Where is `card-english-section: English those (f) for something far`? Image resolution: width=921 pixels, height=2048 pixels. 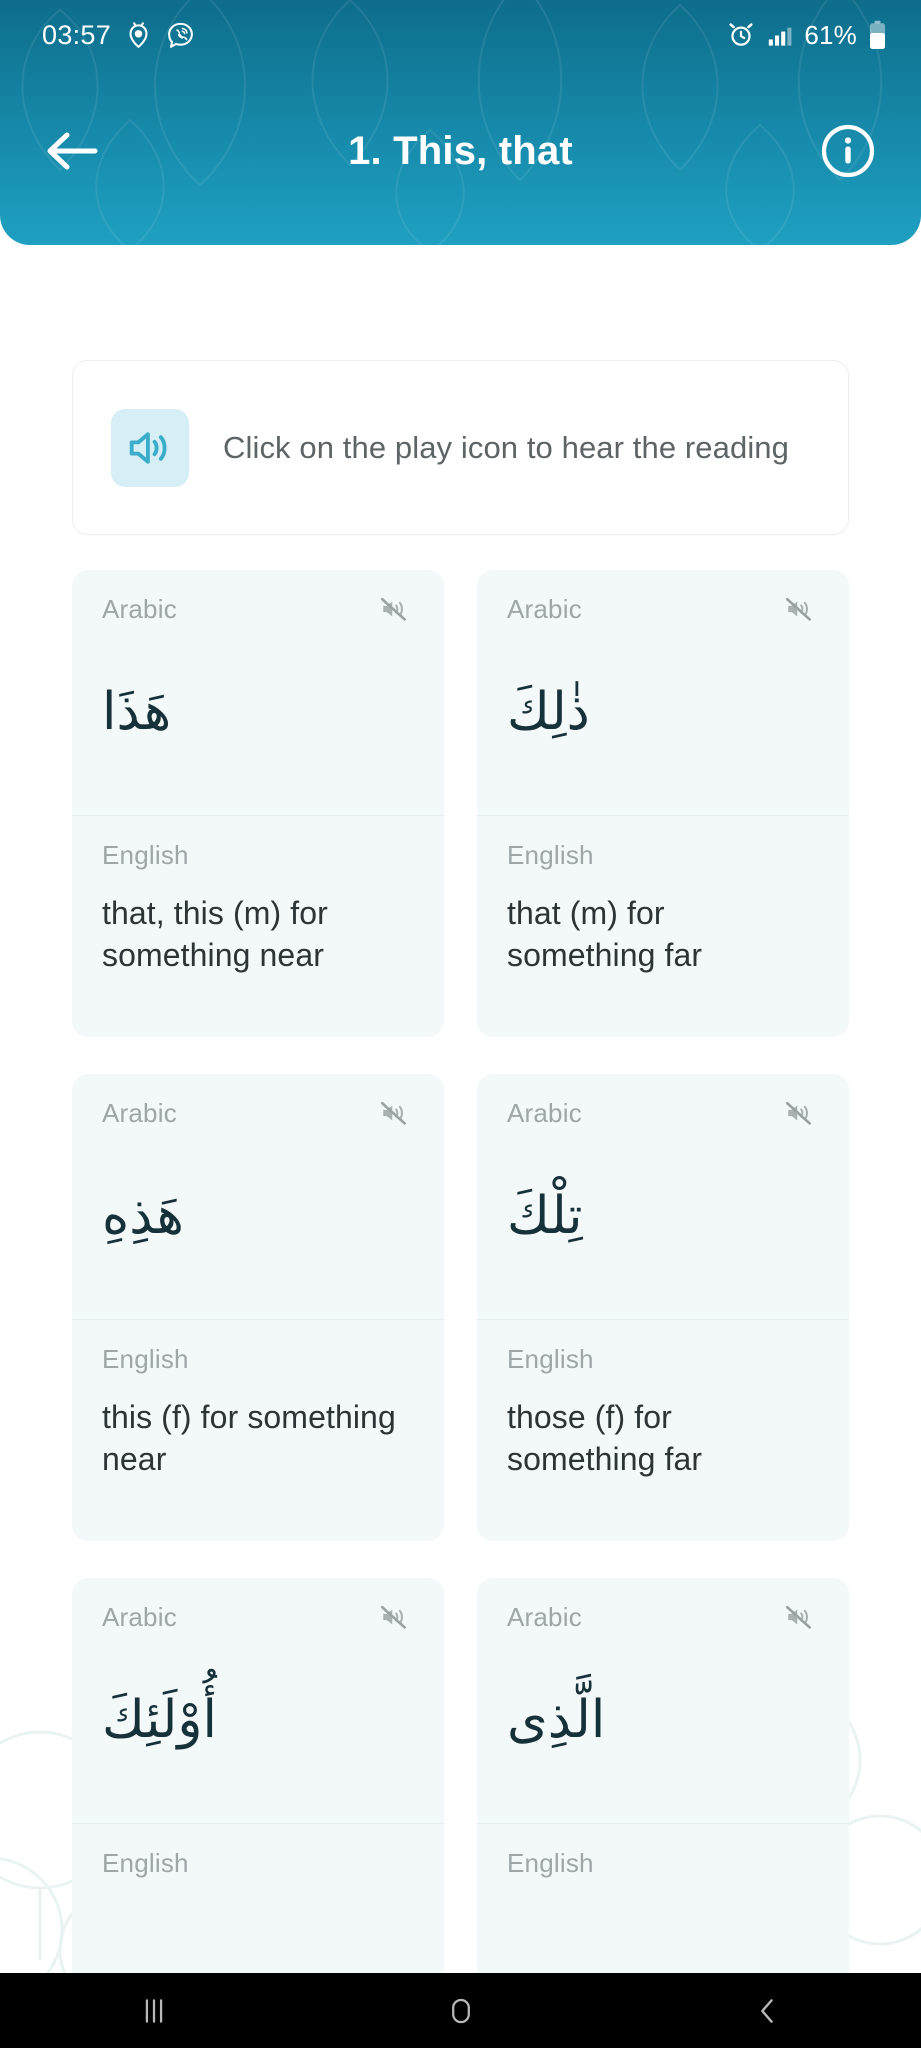
card-english-section: English those (f) for something far is located at coordinates (663, 1430).